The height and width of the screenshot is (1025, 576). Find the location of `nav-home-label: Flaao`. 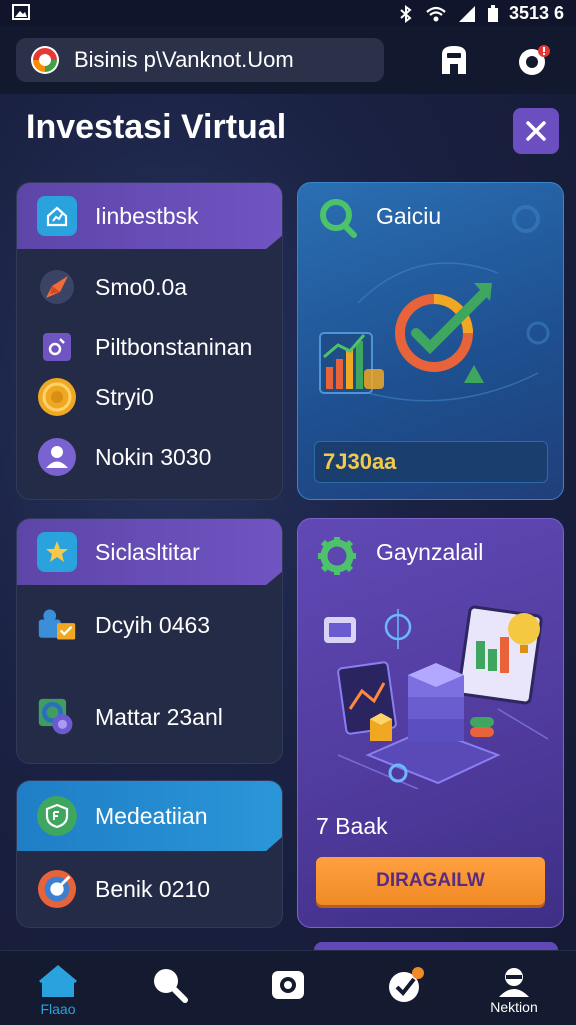

nav-home-label: Flaao is located at coordinates (58, 1009).